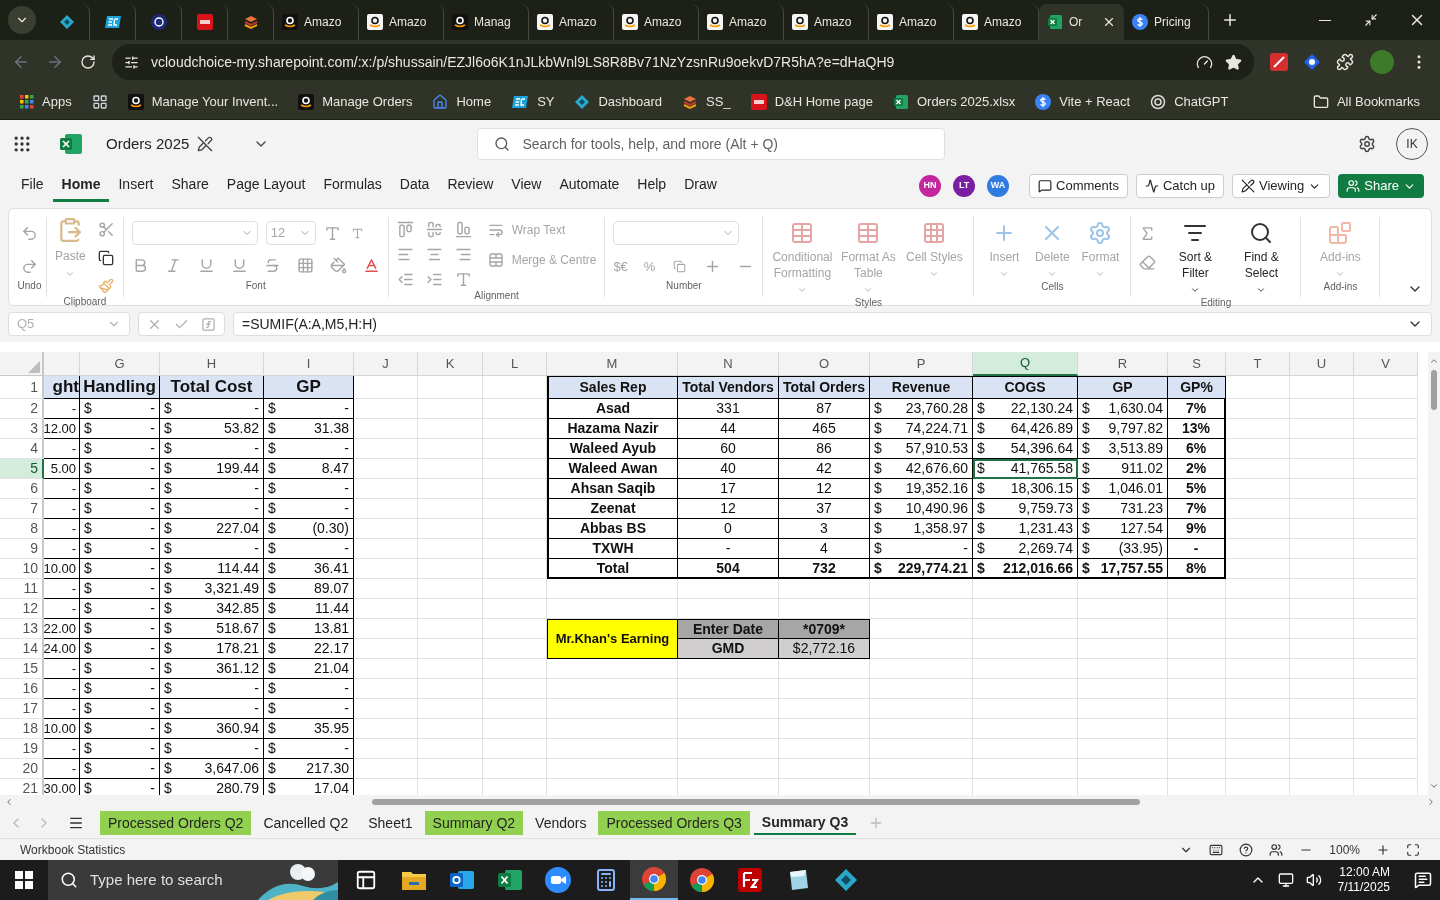 This screenshot has height=900, width=1440. I want to click on ribbon-tab: File, so click(32, 186).